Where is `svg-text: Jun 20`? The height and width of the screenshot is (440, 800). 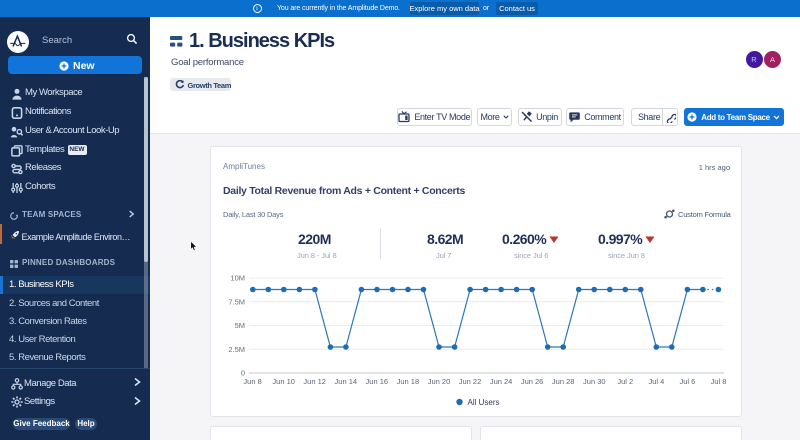
svg-text: Jun 20 is located at coordinates (439, 381).